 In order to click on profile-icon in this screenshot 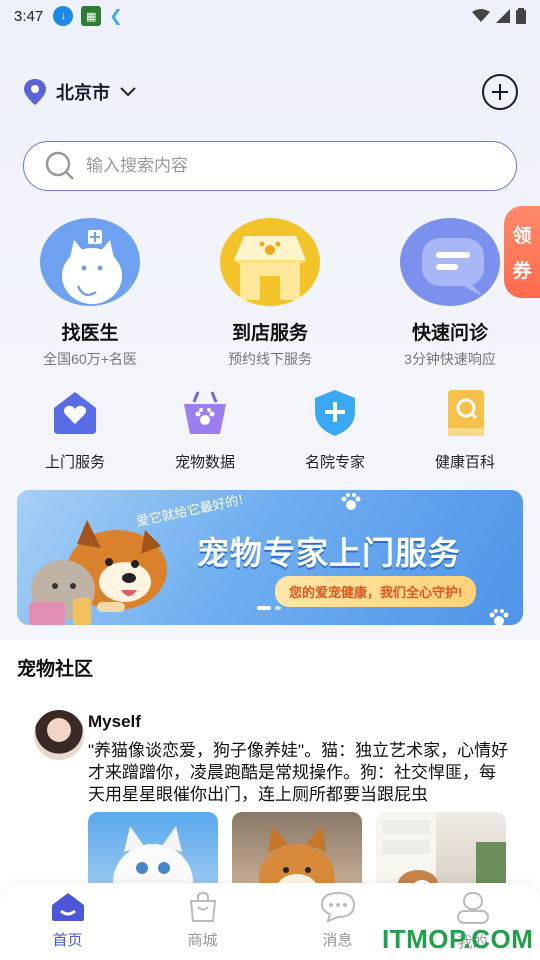, I will do `click(472, 908)`.